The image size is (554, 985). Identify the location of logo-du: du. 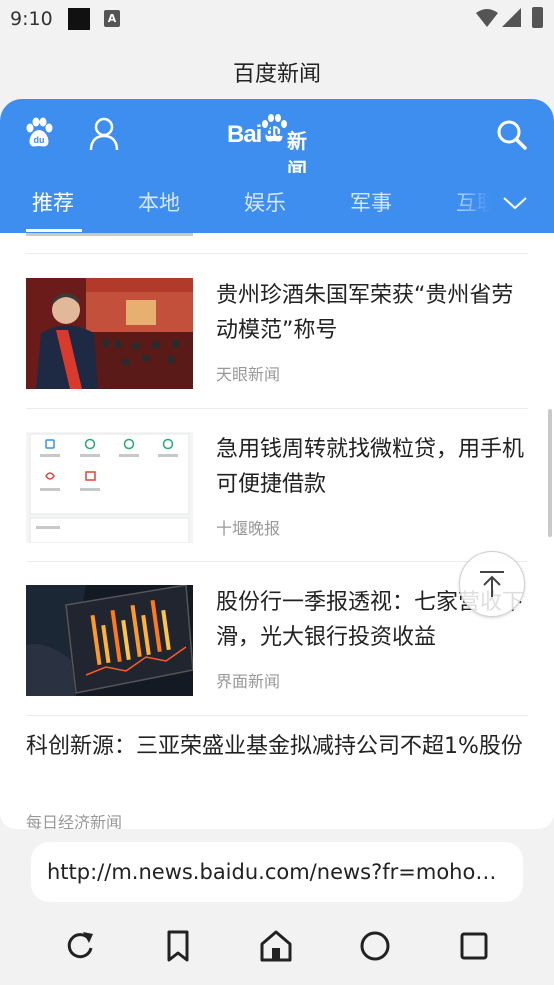
(274, 132).